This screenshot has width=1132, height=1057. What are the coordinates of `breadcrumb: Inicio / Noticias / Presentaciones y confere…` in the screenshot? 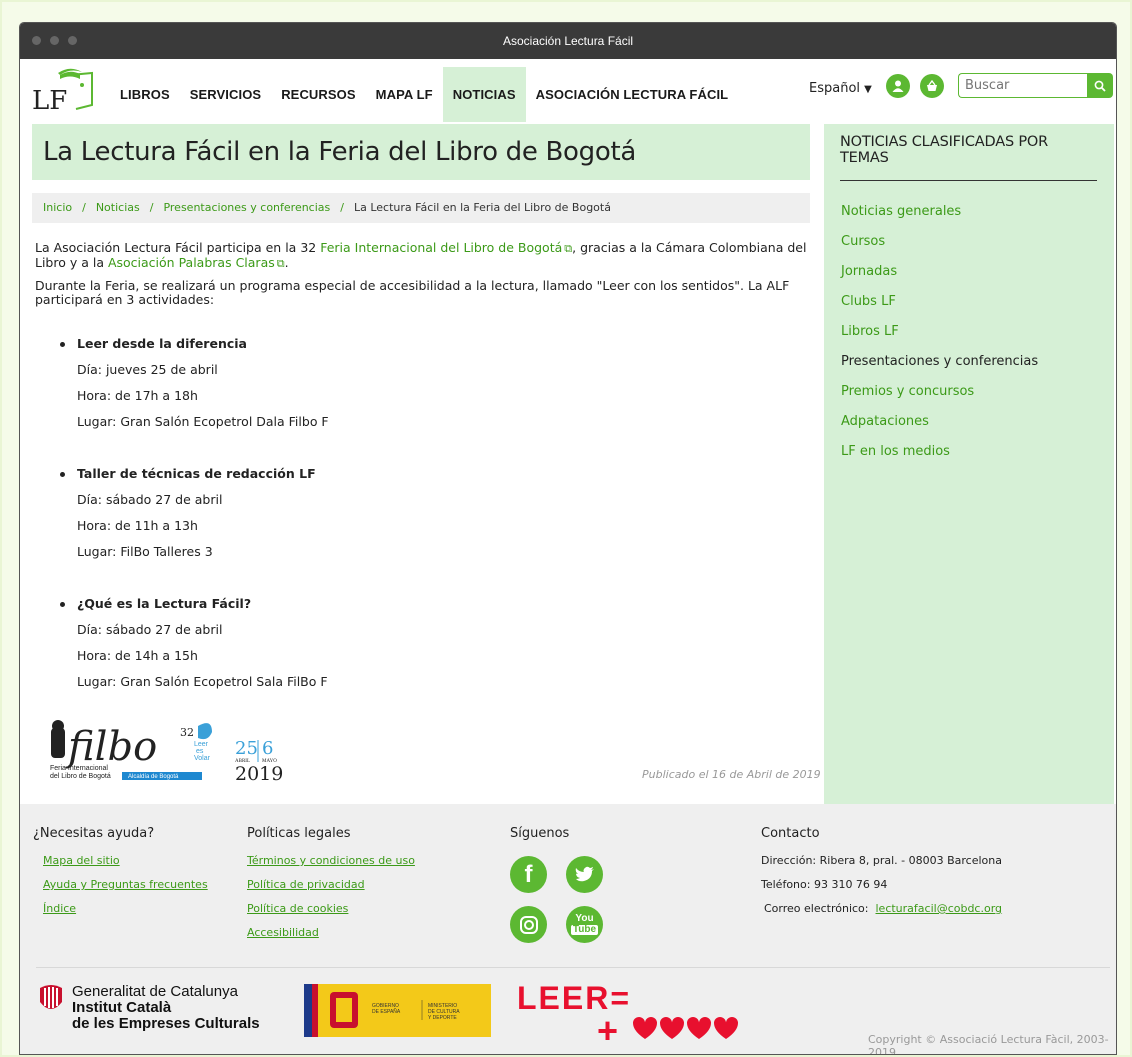 It's located at (421, 208).